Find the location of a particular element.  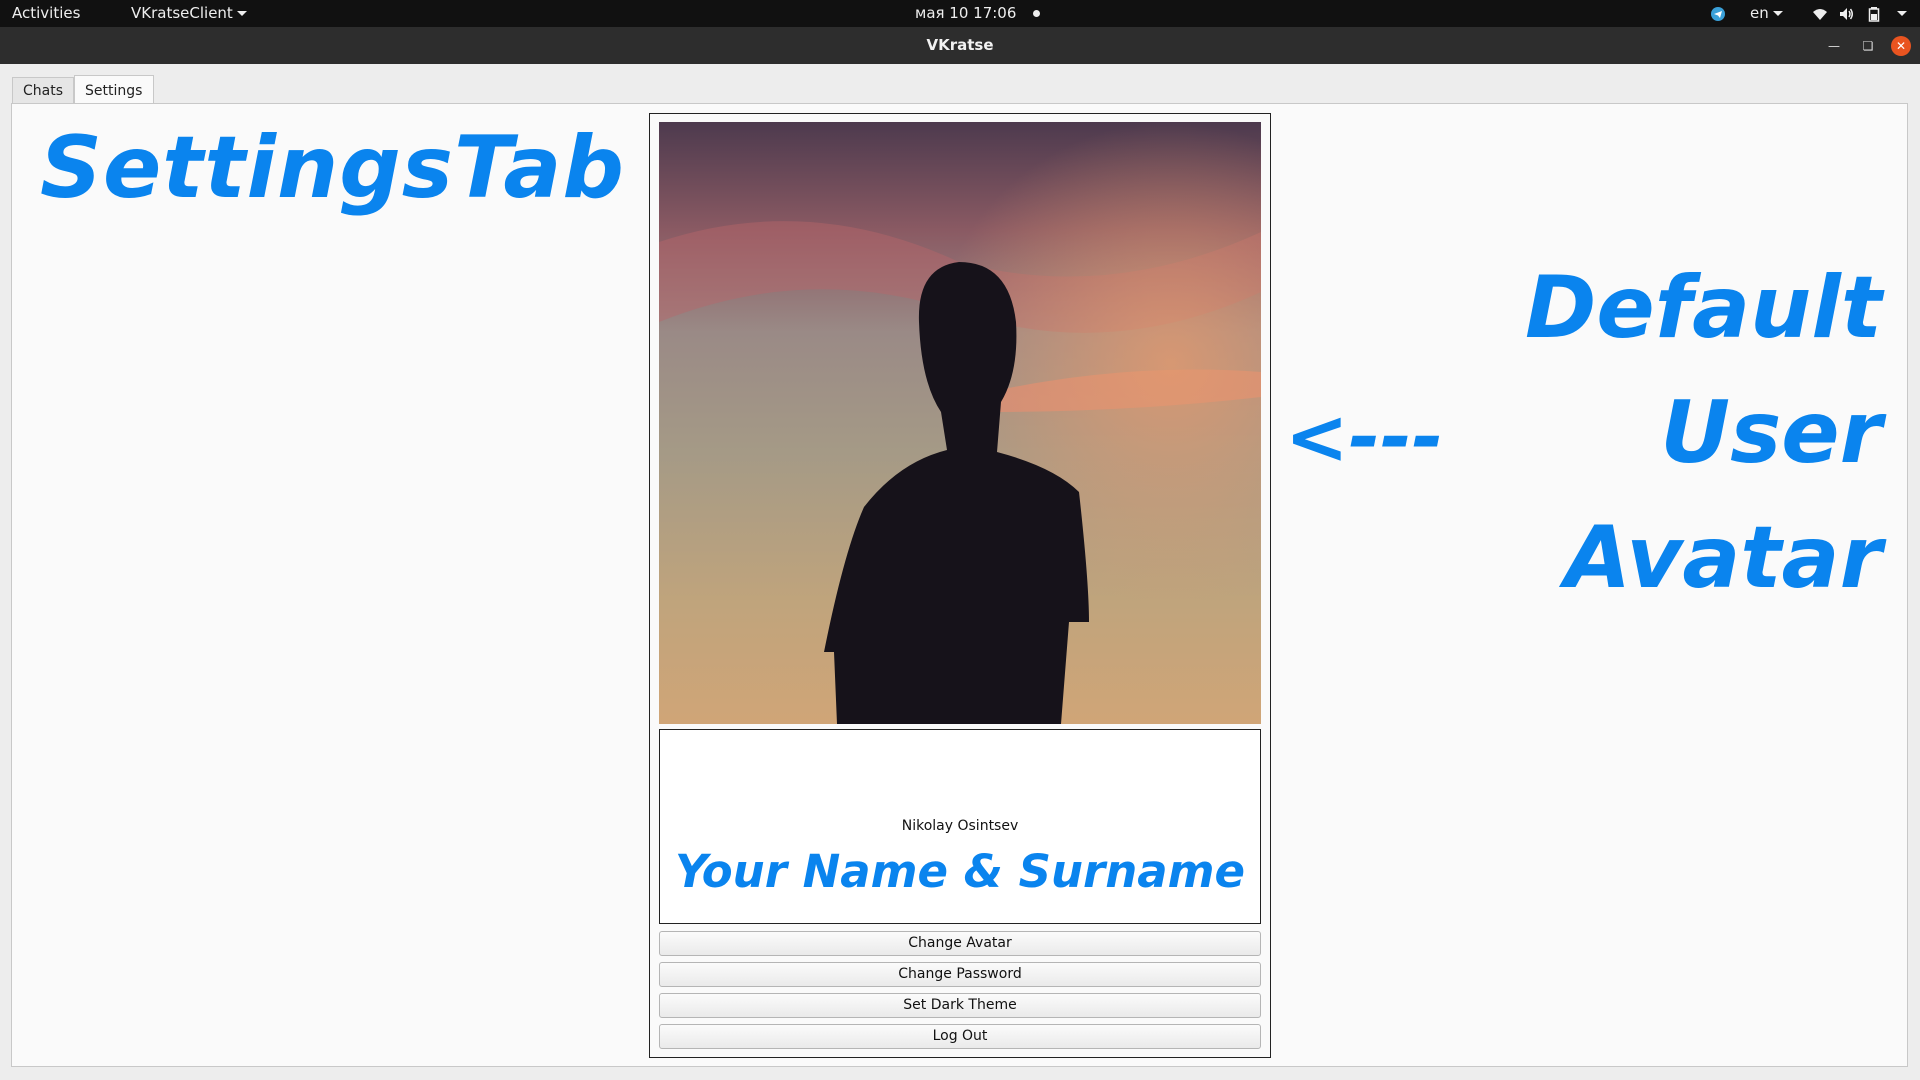

log-out-button: Log Out is located at coordinates (960, 1036).